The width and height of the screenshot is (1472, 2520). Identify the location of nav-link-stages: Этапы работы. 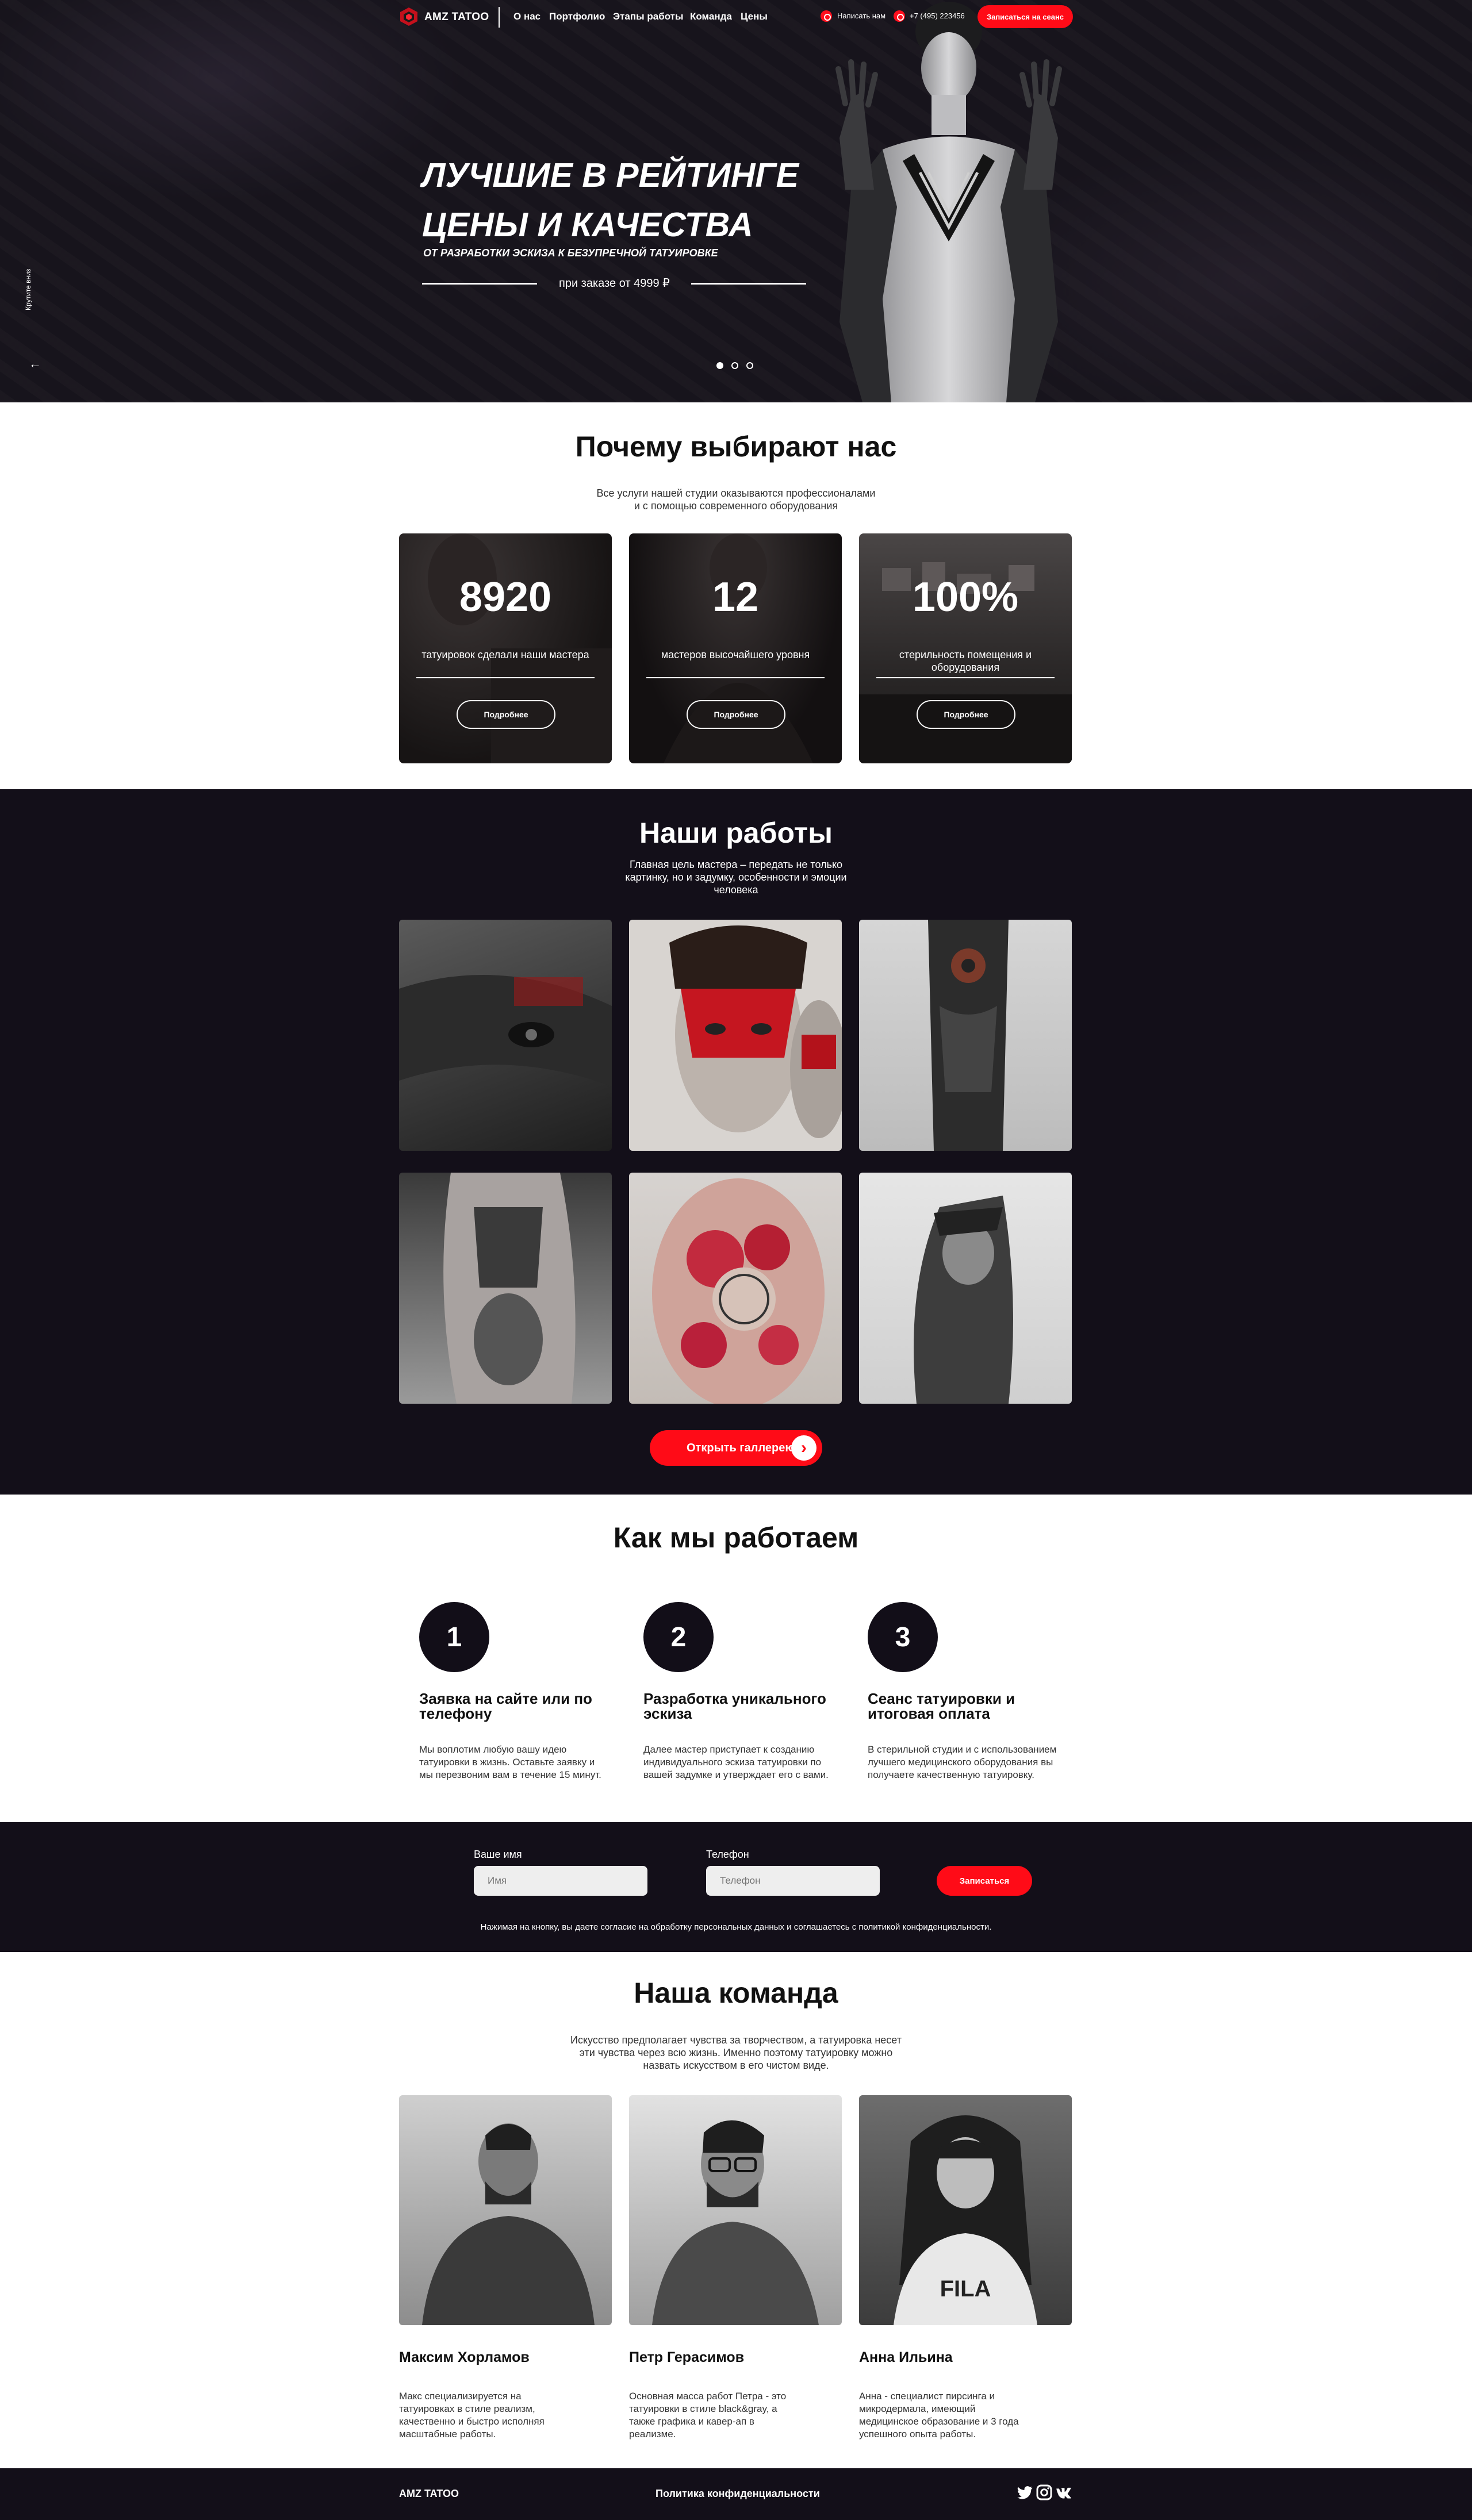
(648, 16).